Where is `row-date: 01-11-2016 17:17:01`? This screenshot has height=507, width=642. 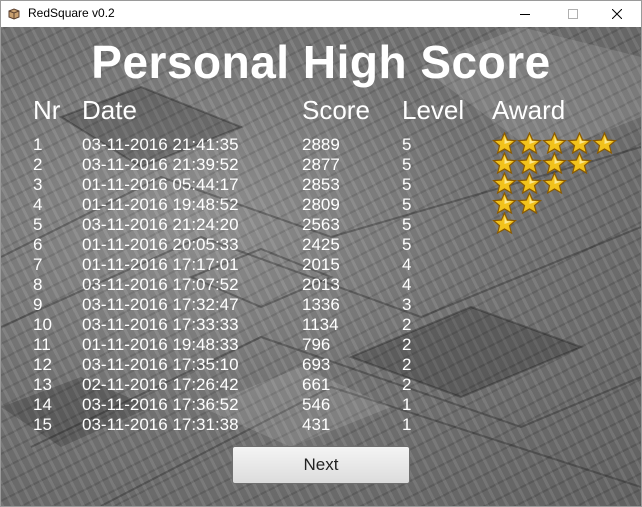
row-date: 01-11-2016 17:17:01 is located at coordinates (160, 264).